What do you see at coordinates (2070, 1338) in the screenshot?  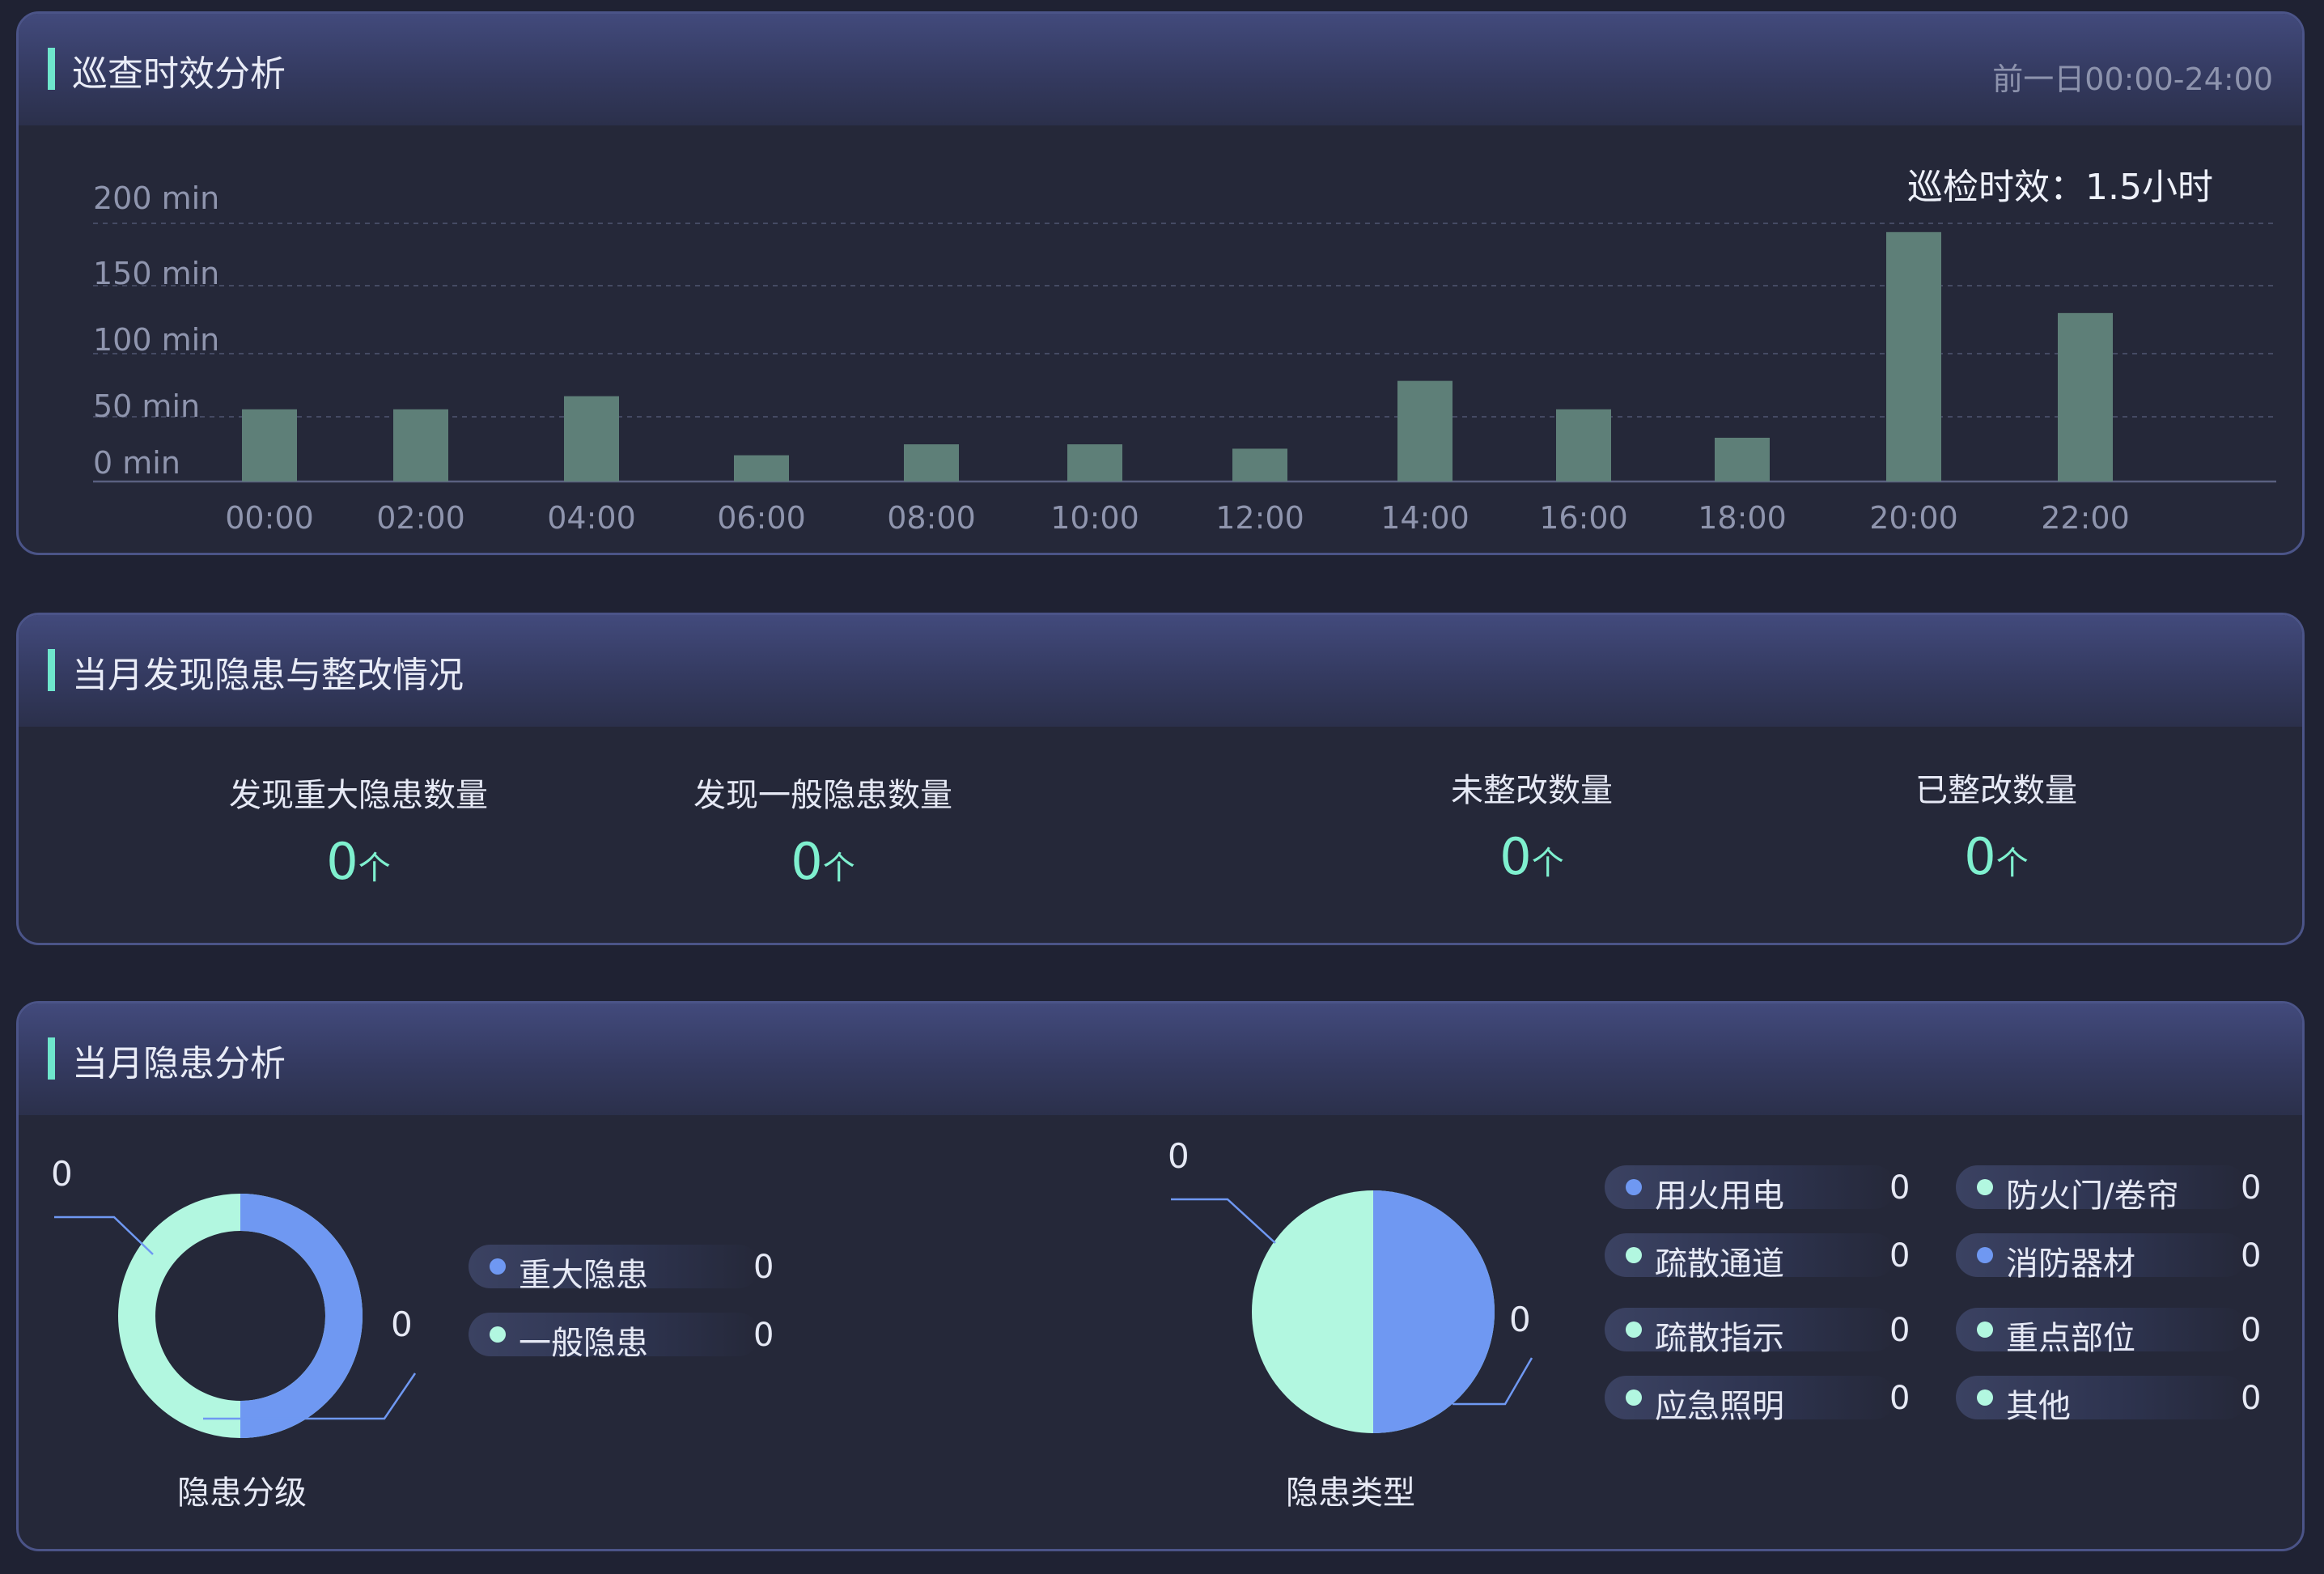 I see `legend-label: 重点部位` at bounding box center [2070, 1338].